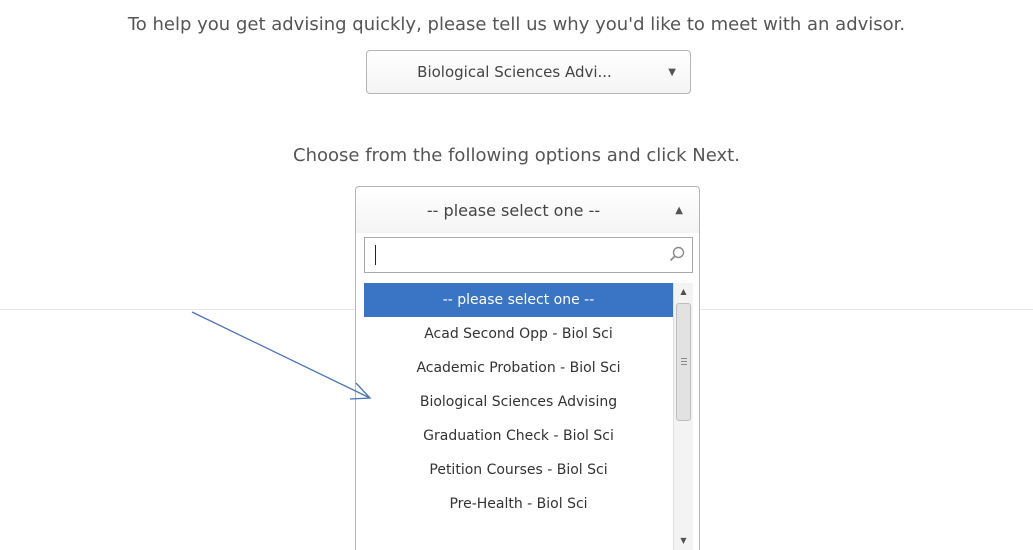 This screenshot has width=1033, height=550. I want to click on reason-select-value: -- please select one --, so click(513, 210).